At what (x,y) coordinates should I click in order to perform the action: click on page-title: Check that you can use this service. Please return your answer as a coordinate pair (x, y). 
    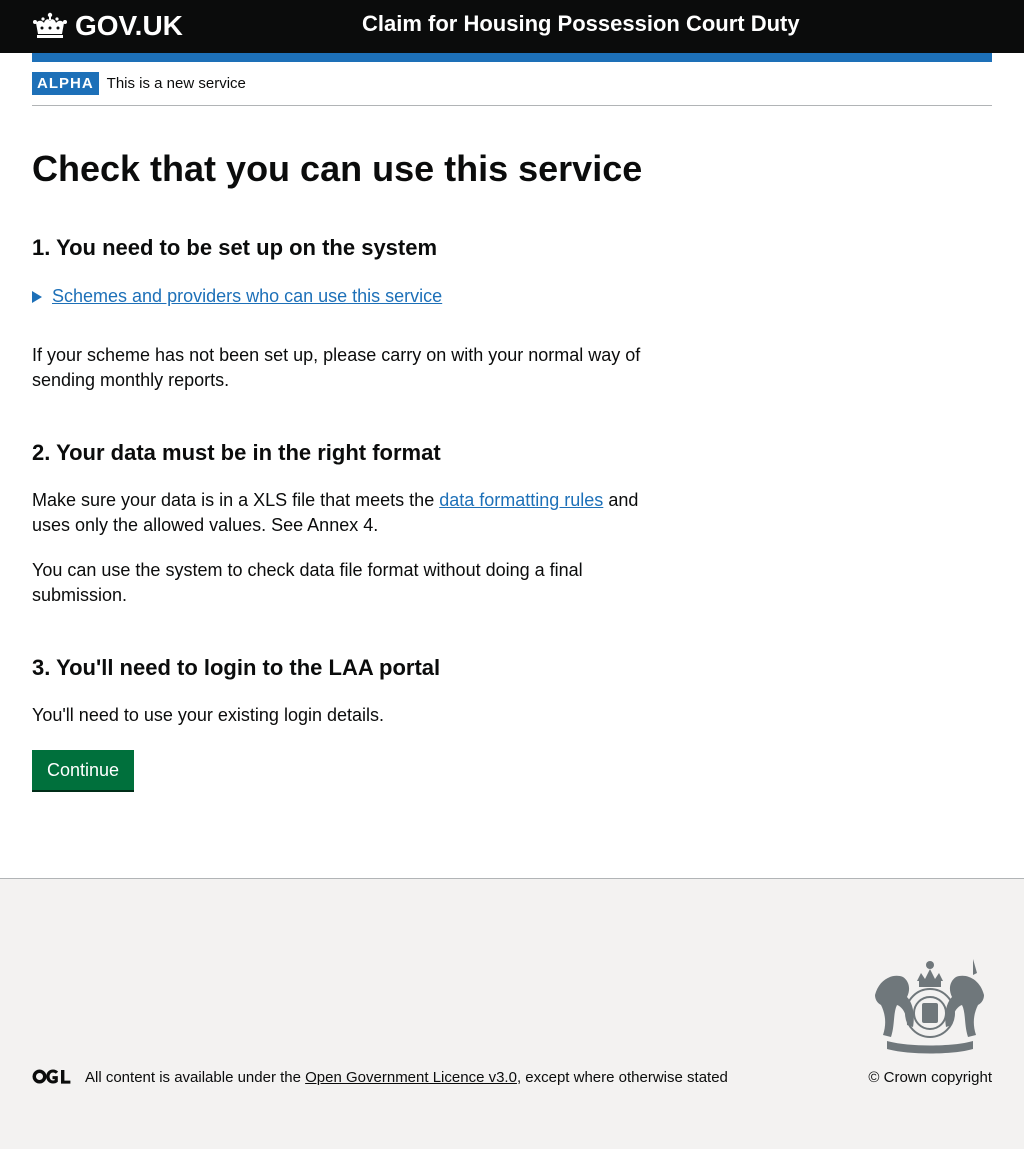
    Looking at the image, I should click on (337, 168).